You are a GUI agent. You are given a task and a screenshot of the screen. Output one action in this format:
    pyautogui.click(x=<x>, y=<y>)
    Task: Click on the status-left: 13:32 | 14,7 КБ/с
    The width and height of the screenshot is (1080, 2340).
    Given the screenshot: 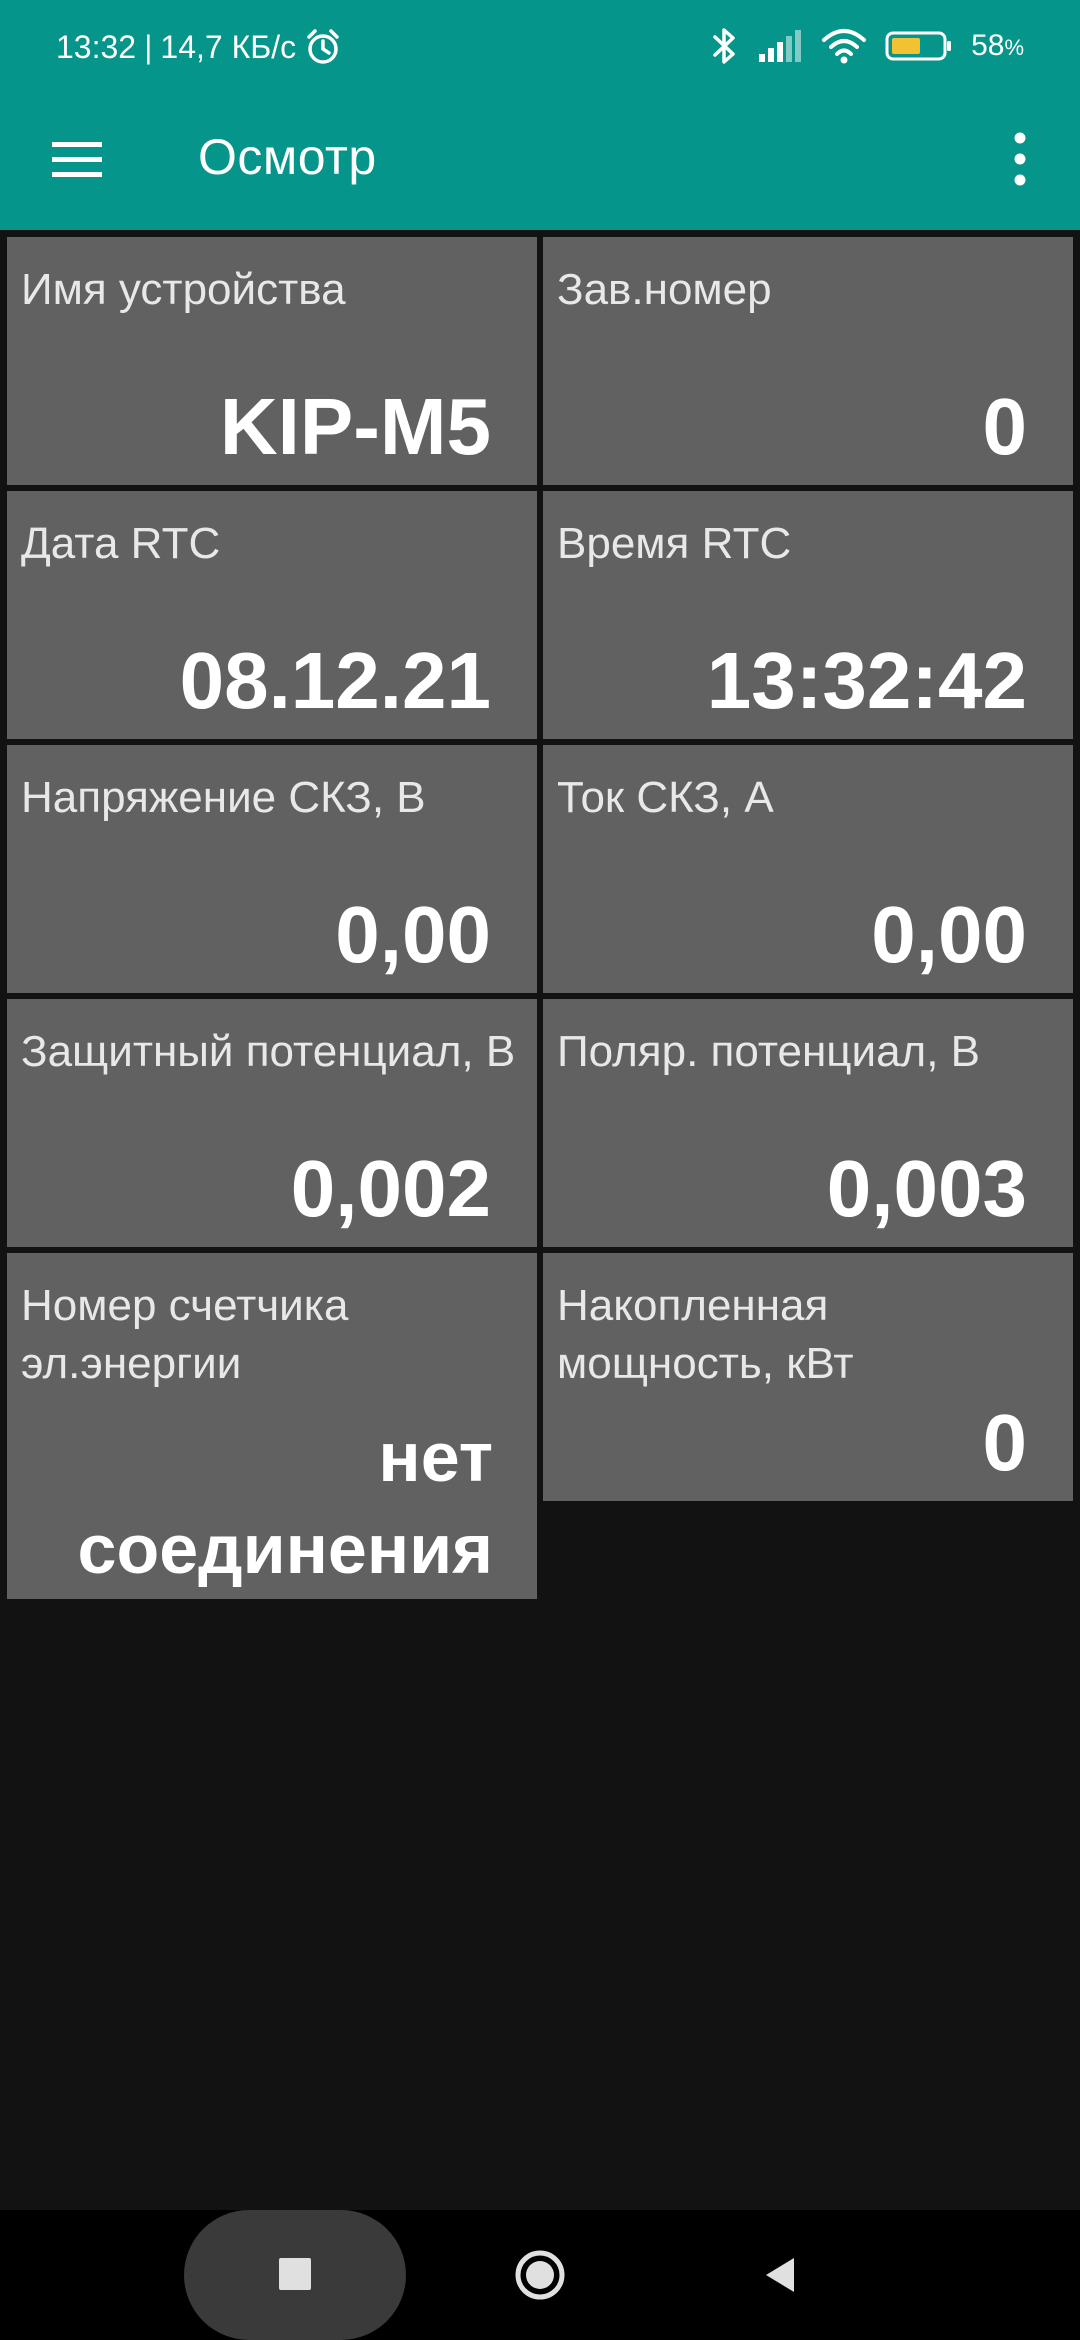 What is the action you would take?
    pyautogui.click(x=199, y=47)
    